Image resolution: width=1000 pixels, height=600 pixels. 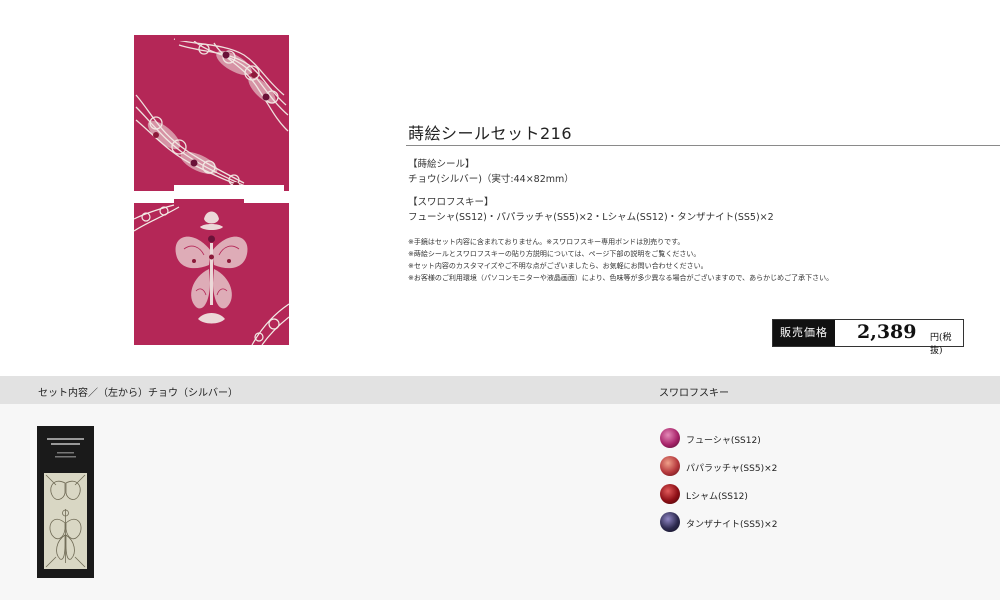 I want to click on butterfly-lace-pattern, so click(x=211, y=272).